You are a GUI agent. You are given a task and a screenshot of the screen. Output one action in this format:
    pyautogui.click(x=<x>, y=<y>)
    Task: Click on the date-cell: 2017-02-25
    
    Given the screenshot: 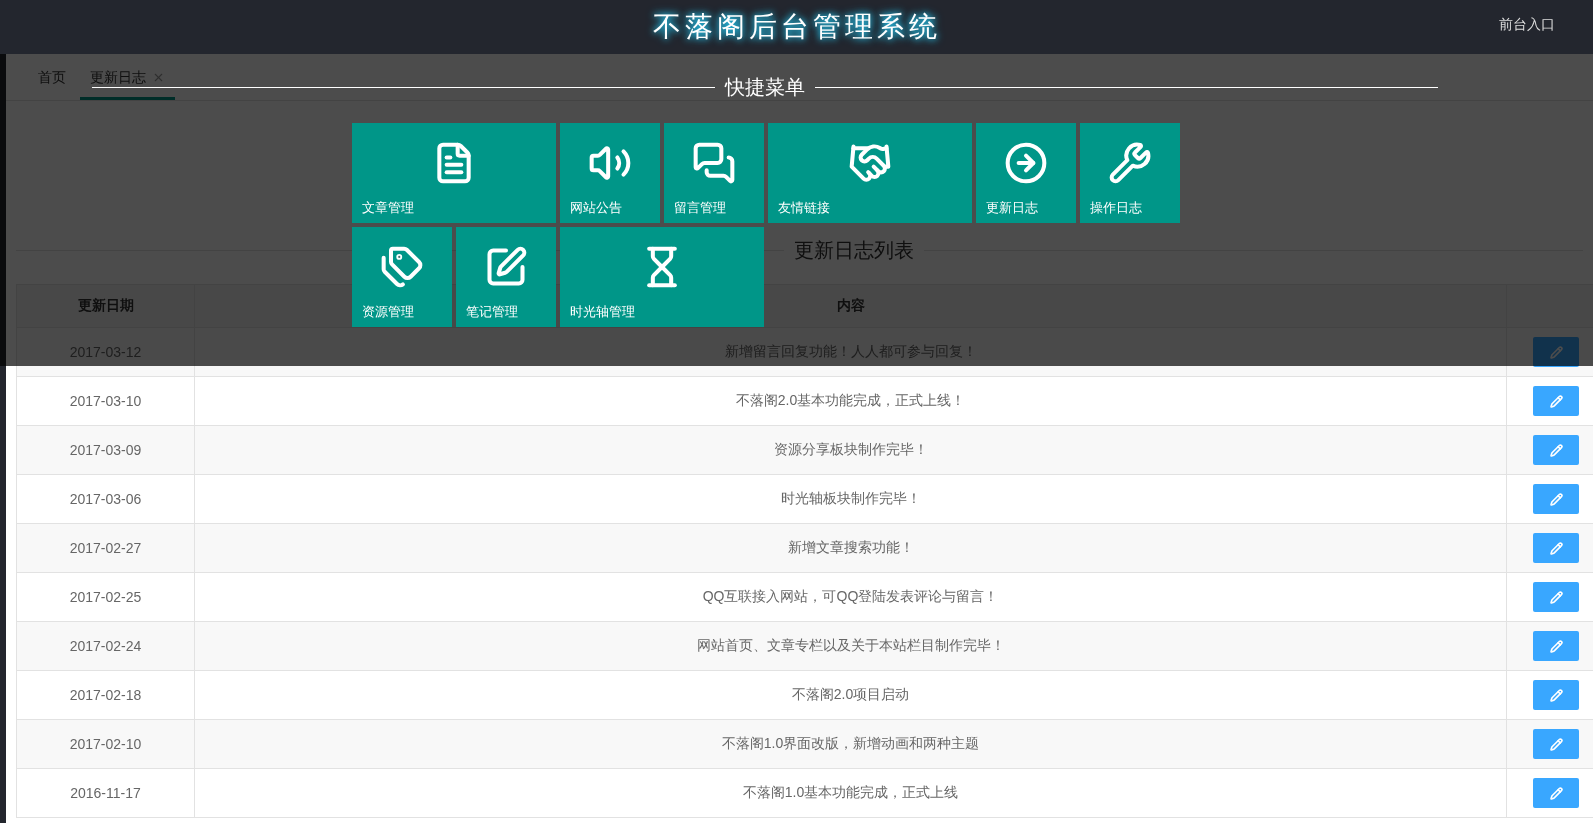 What is the action you would take?
    pyautogui.click(x=105, y=597)
    